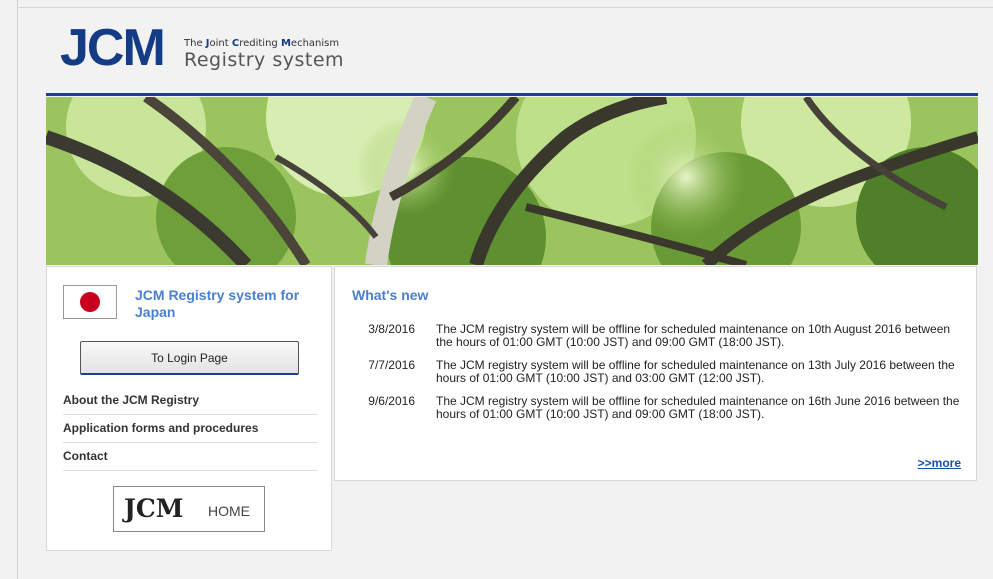 The height and width of the screenshot is (579, 993). What do you see at coordinates (190, 457) in the screenshot?
I see `sidebar-item-contact: Contact` at bounding box center [190, 457].